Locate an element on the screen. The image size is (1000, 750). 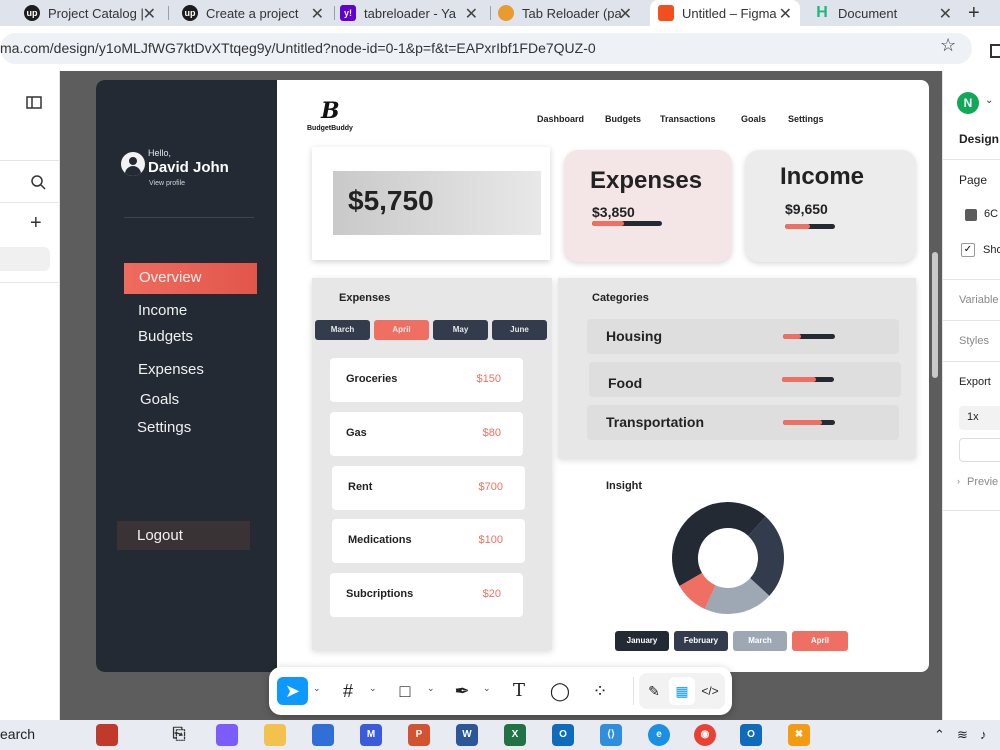
insight-month-april: April is located at coordinates (820, 641).